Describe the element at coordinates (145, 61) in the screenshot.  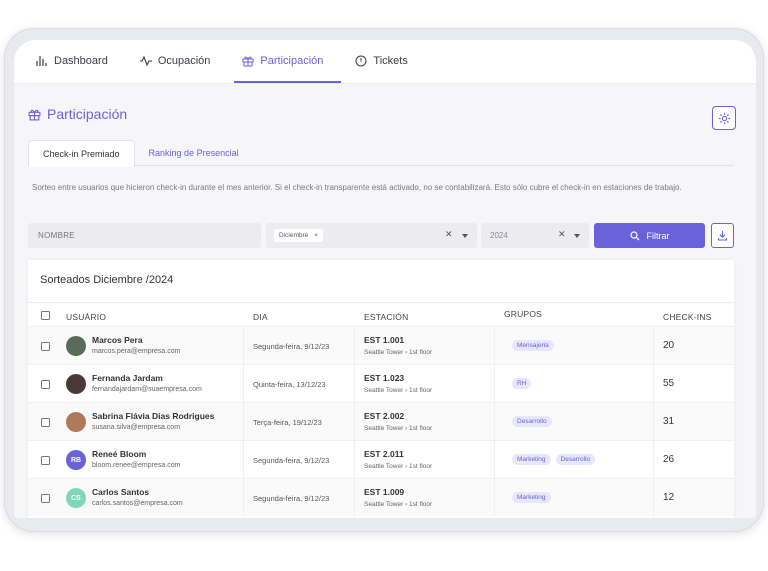
I see `activity-icon` at that location.